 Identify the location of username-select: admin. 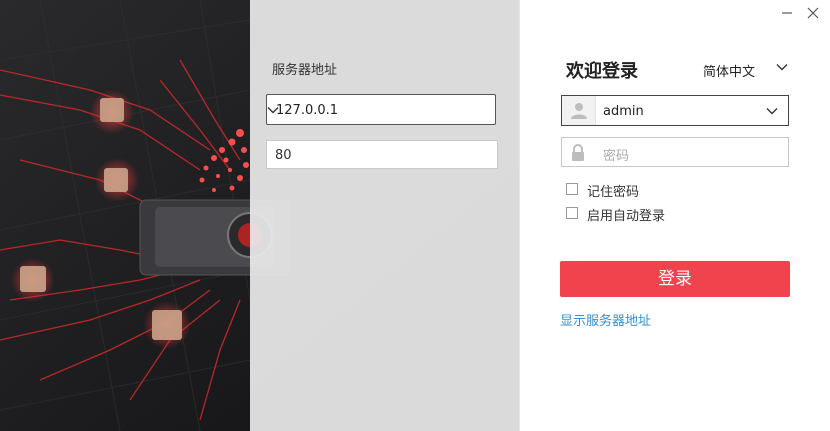
(675, 110).